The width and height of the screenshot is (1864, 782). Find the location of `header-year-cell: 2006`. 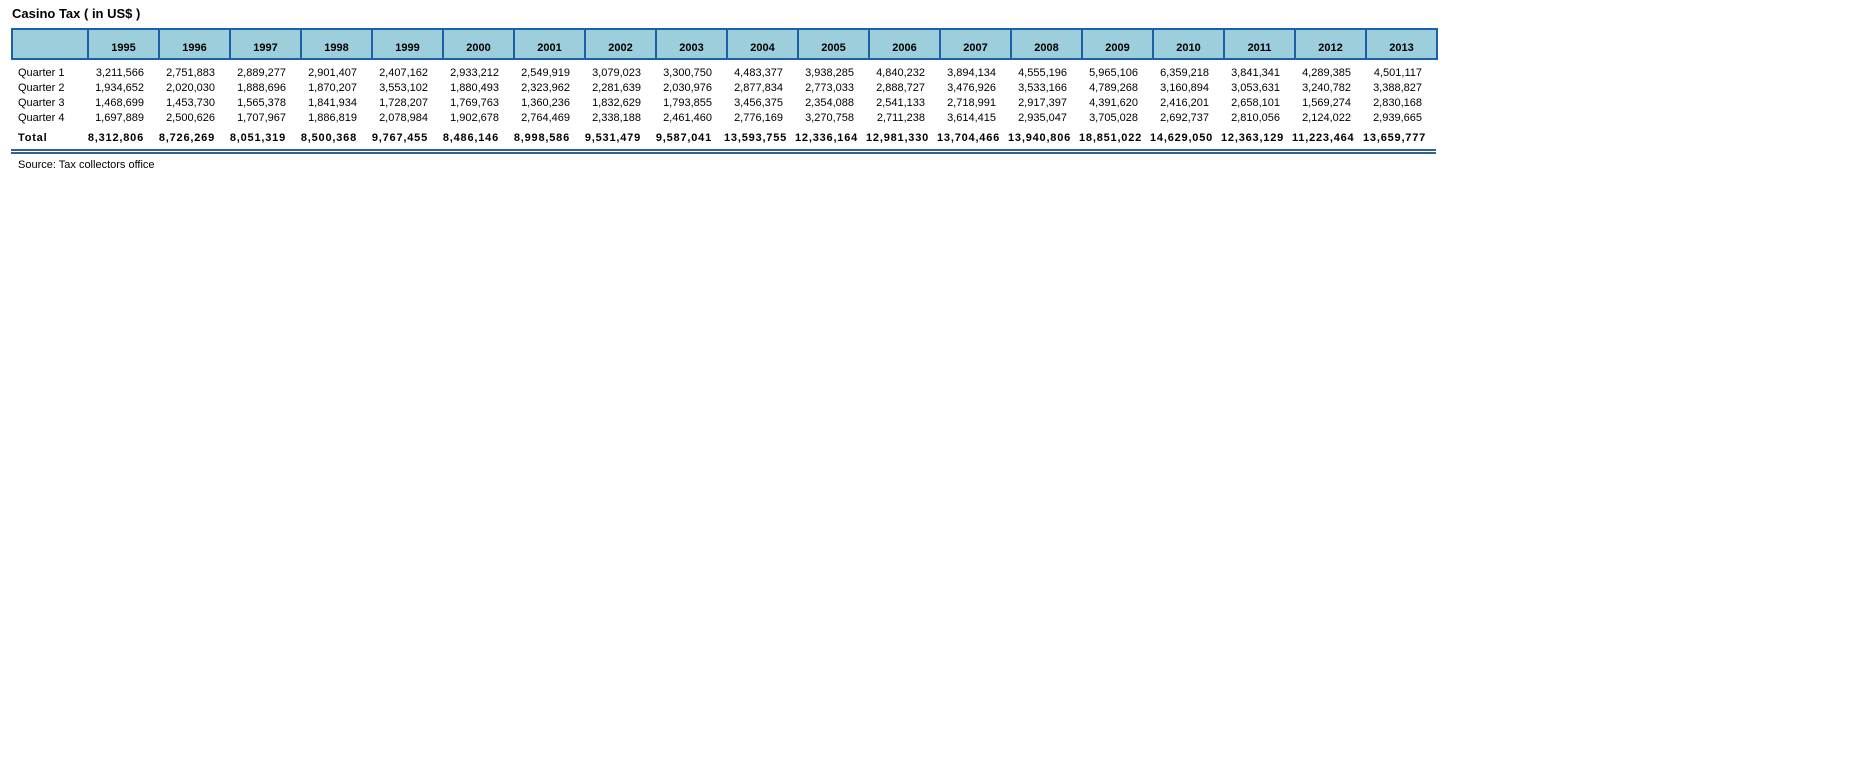

header-year-cell: 2006 is located at coordinates (903, 44).